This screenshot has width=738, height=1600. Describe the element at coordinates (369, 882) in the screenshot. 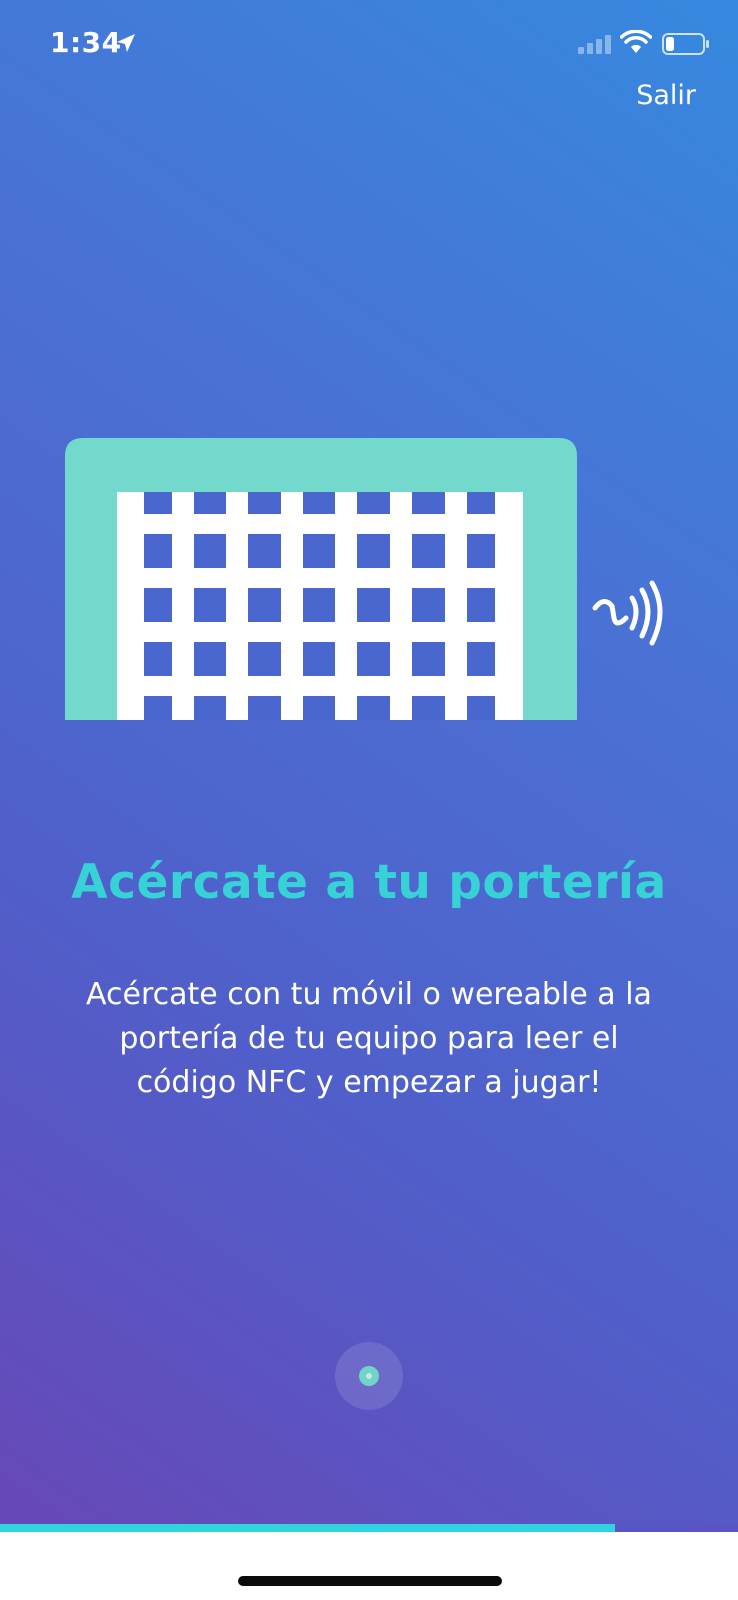

I see `page-title: Acércate a tu portería` at that location.